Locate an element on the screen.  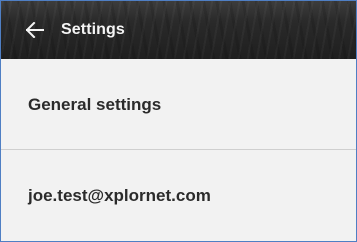
list-item-label: joe.test@xplornet.com is located at coordinates (119, 195).